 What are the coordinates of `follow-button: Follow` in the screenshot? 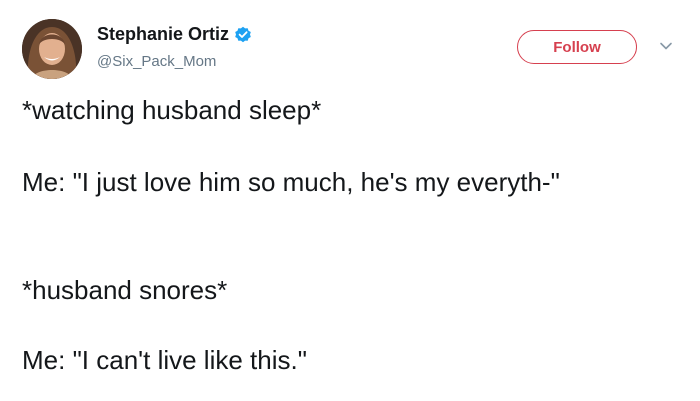 It's located at (577, 47).